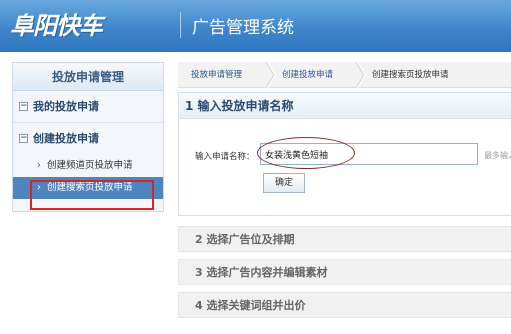  What do you see at coordinates (369, 154) in the screenshot?
I see `application-name-input` at bounding box center [369, 154].